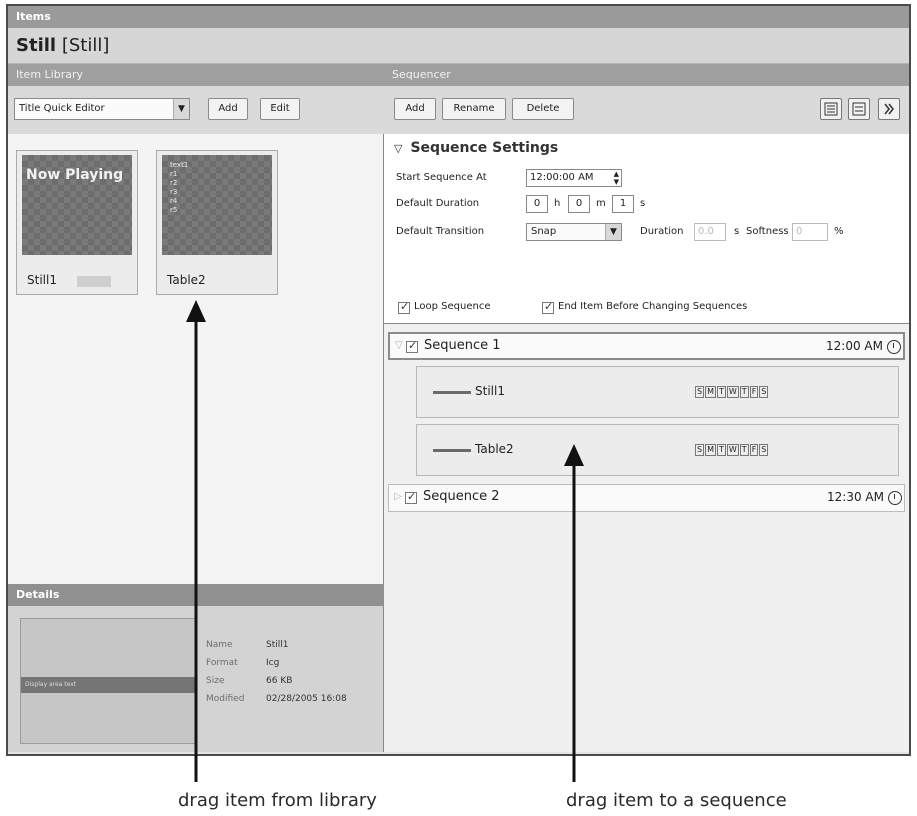 The height and width of the screenshot is (816, 917). I want to click on sequence-item: Table2 SMTWTFS, so click(657, 450).